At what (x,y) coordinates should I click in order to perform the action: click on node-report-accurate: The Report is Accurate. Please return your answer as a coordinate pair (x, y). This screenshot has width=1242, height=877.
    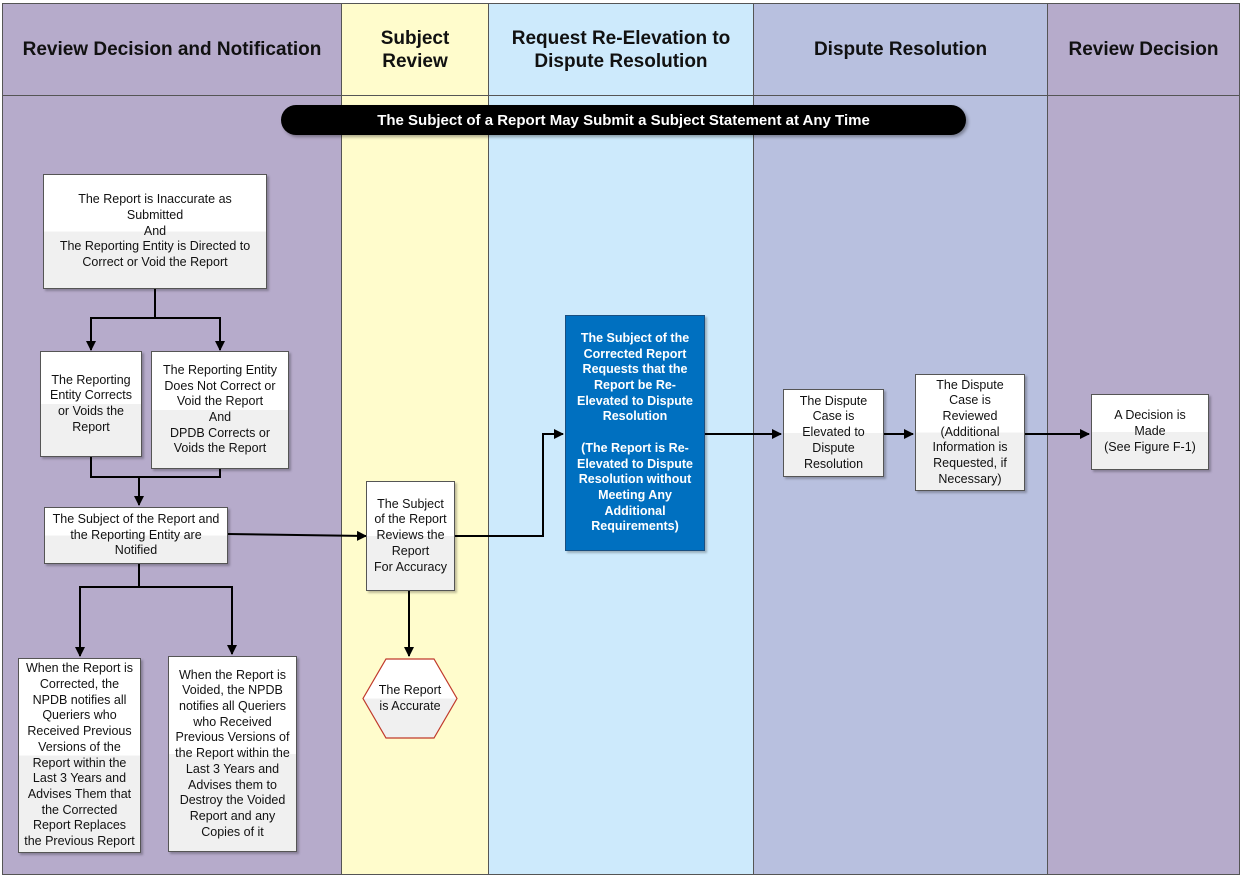
    Looking at the image, I should click on (410, 697).